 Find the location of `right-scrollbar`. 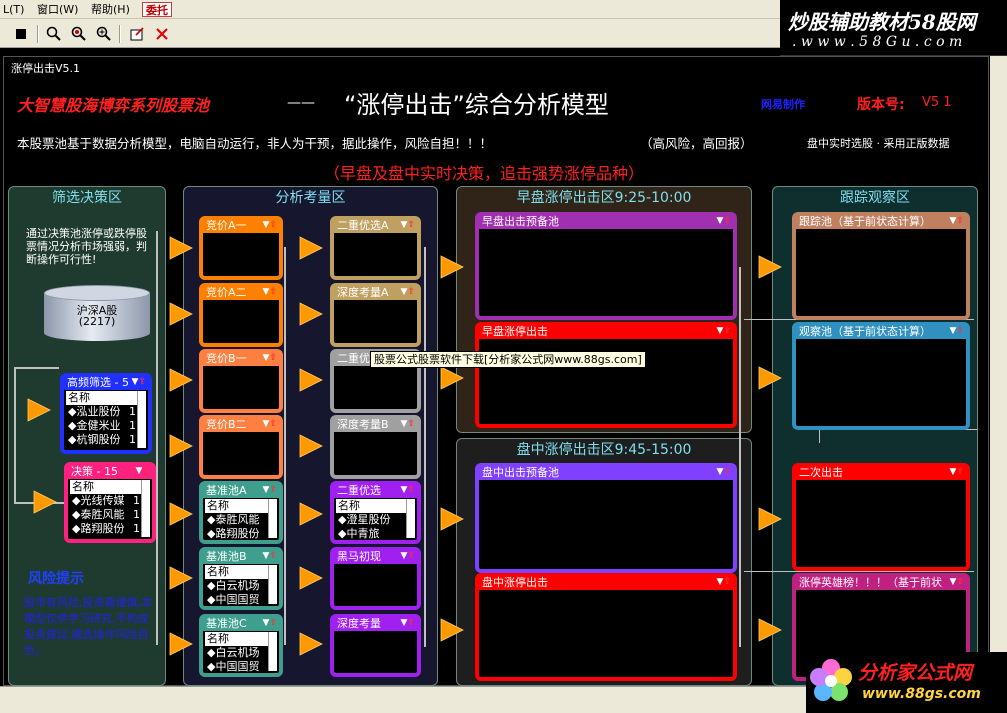

right-scrollbar is located at coordinates (998, 384).